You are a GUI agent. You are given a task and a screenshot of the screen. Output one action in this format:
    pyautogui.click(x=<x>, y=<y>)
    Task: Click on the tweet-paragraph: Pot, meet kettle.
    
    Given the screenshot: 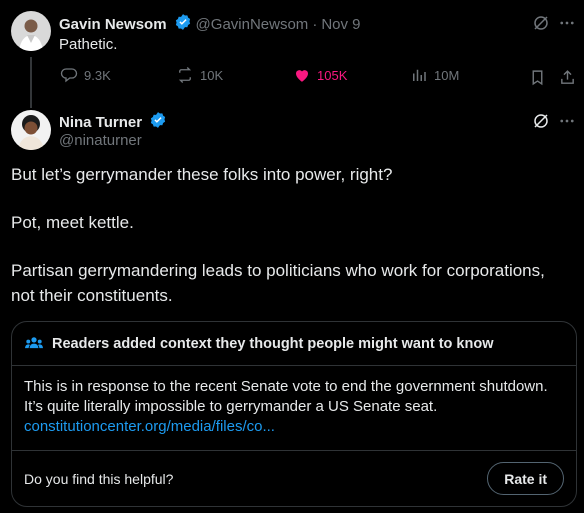 What is the action you would take?
    pyautogui.click(x=72, y=222)
    